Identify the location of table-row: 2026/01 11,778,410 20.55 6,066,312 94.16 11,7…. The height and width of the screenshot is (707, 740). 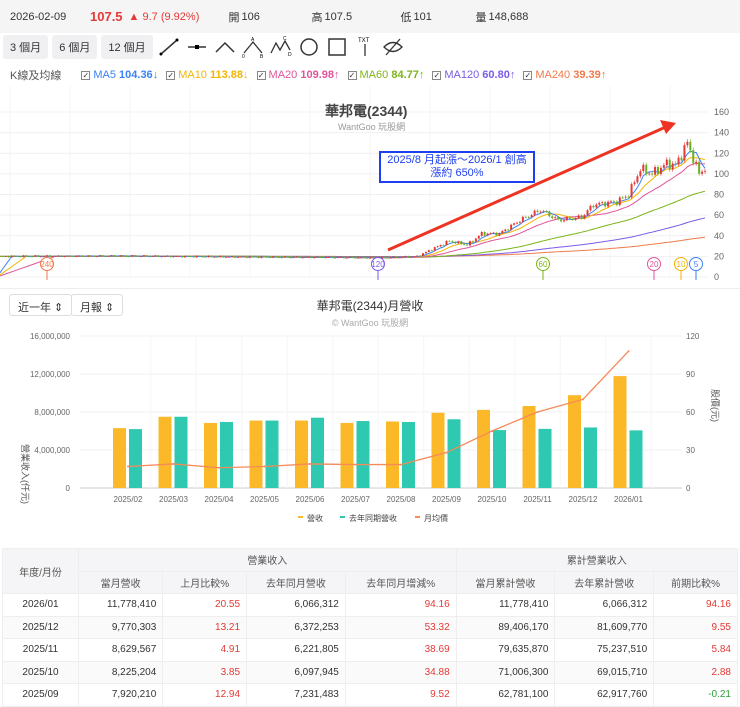
(370, 605).